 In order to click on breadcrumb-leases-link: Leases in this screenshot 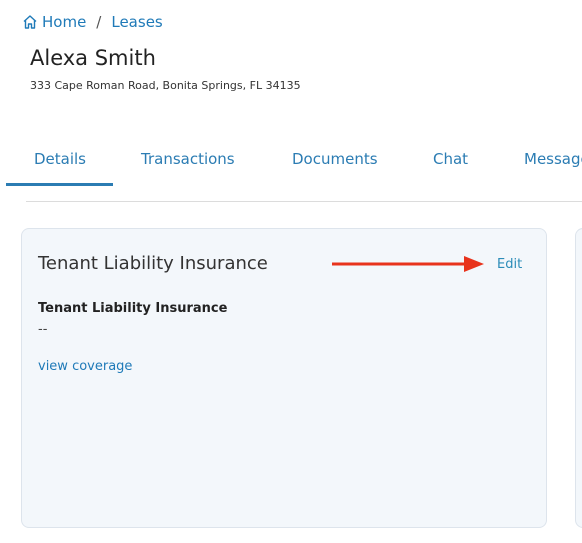, I will do `click(136, 22)`.